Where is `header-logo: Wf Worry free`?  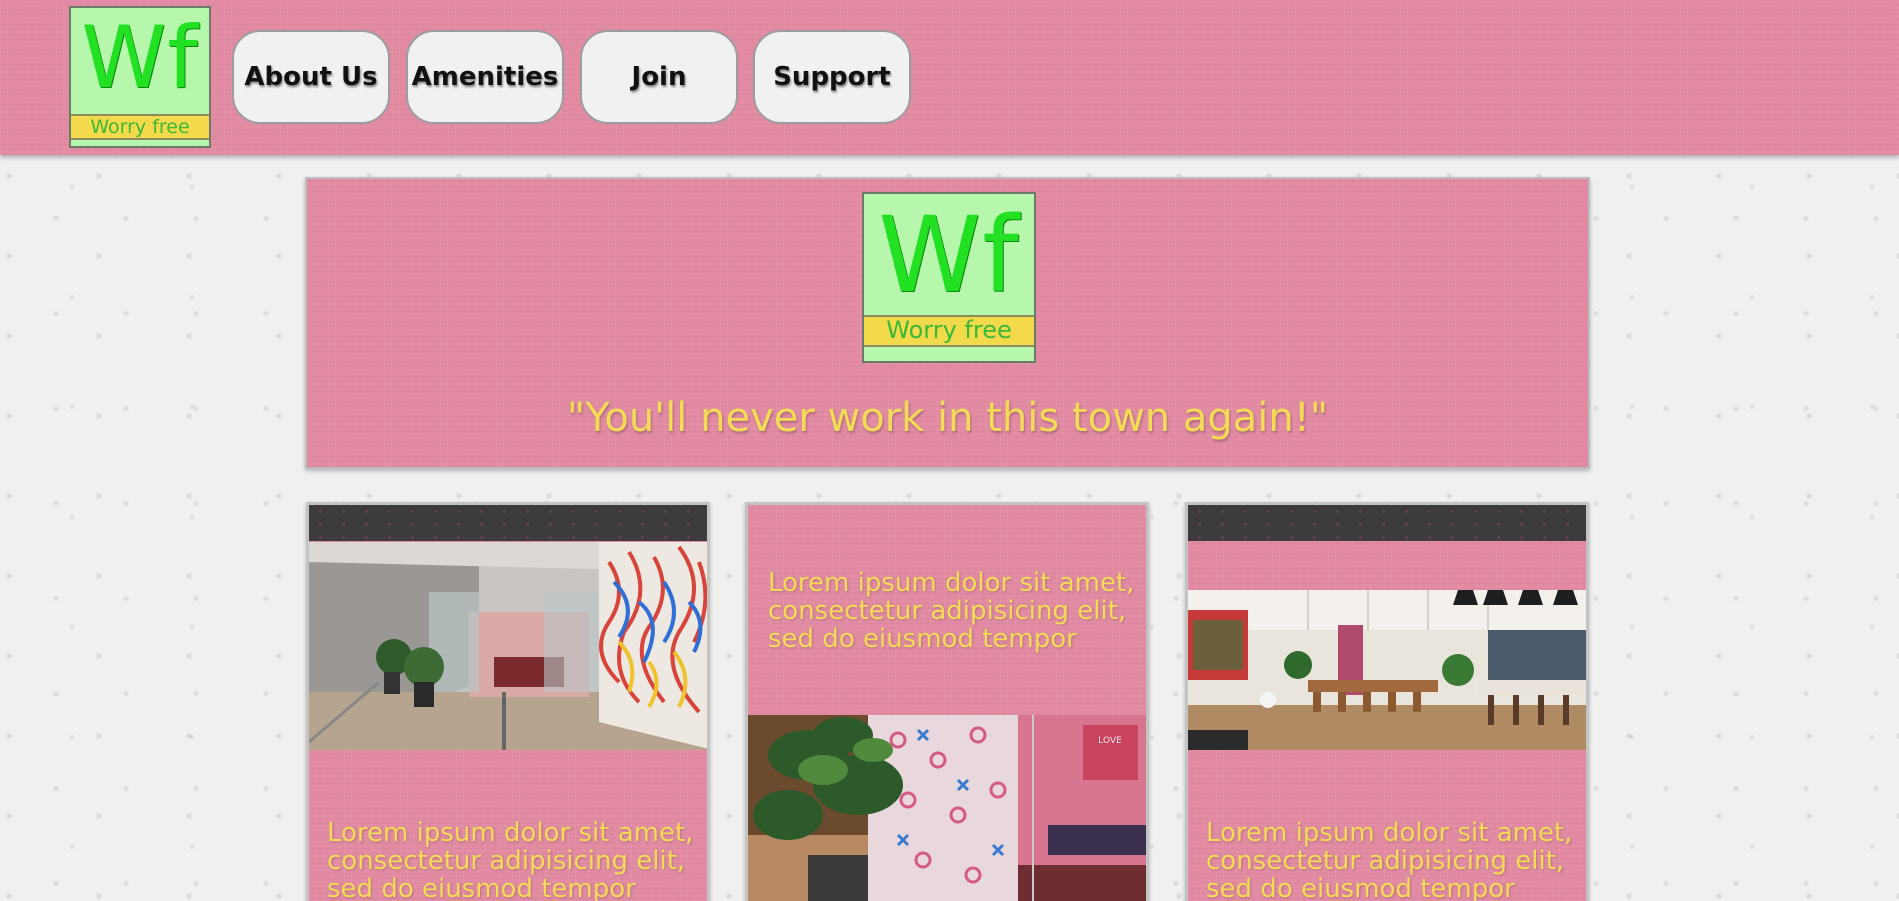
header-logo: Wf Worry free is located at coordinates (140, 77).